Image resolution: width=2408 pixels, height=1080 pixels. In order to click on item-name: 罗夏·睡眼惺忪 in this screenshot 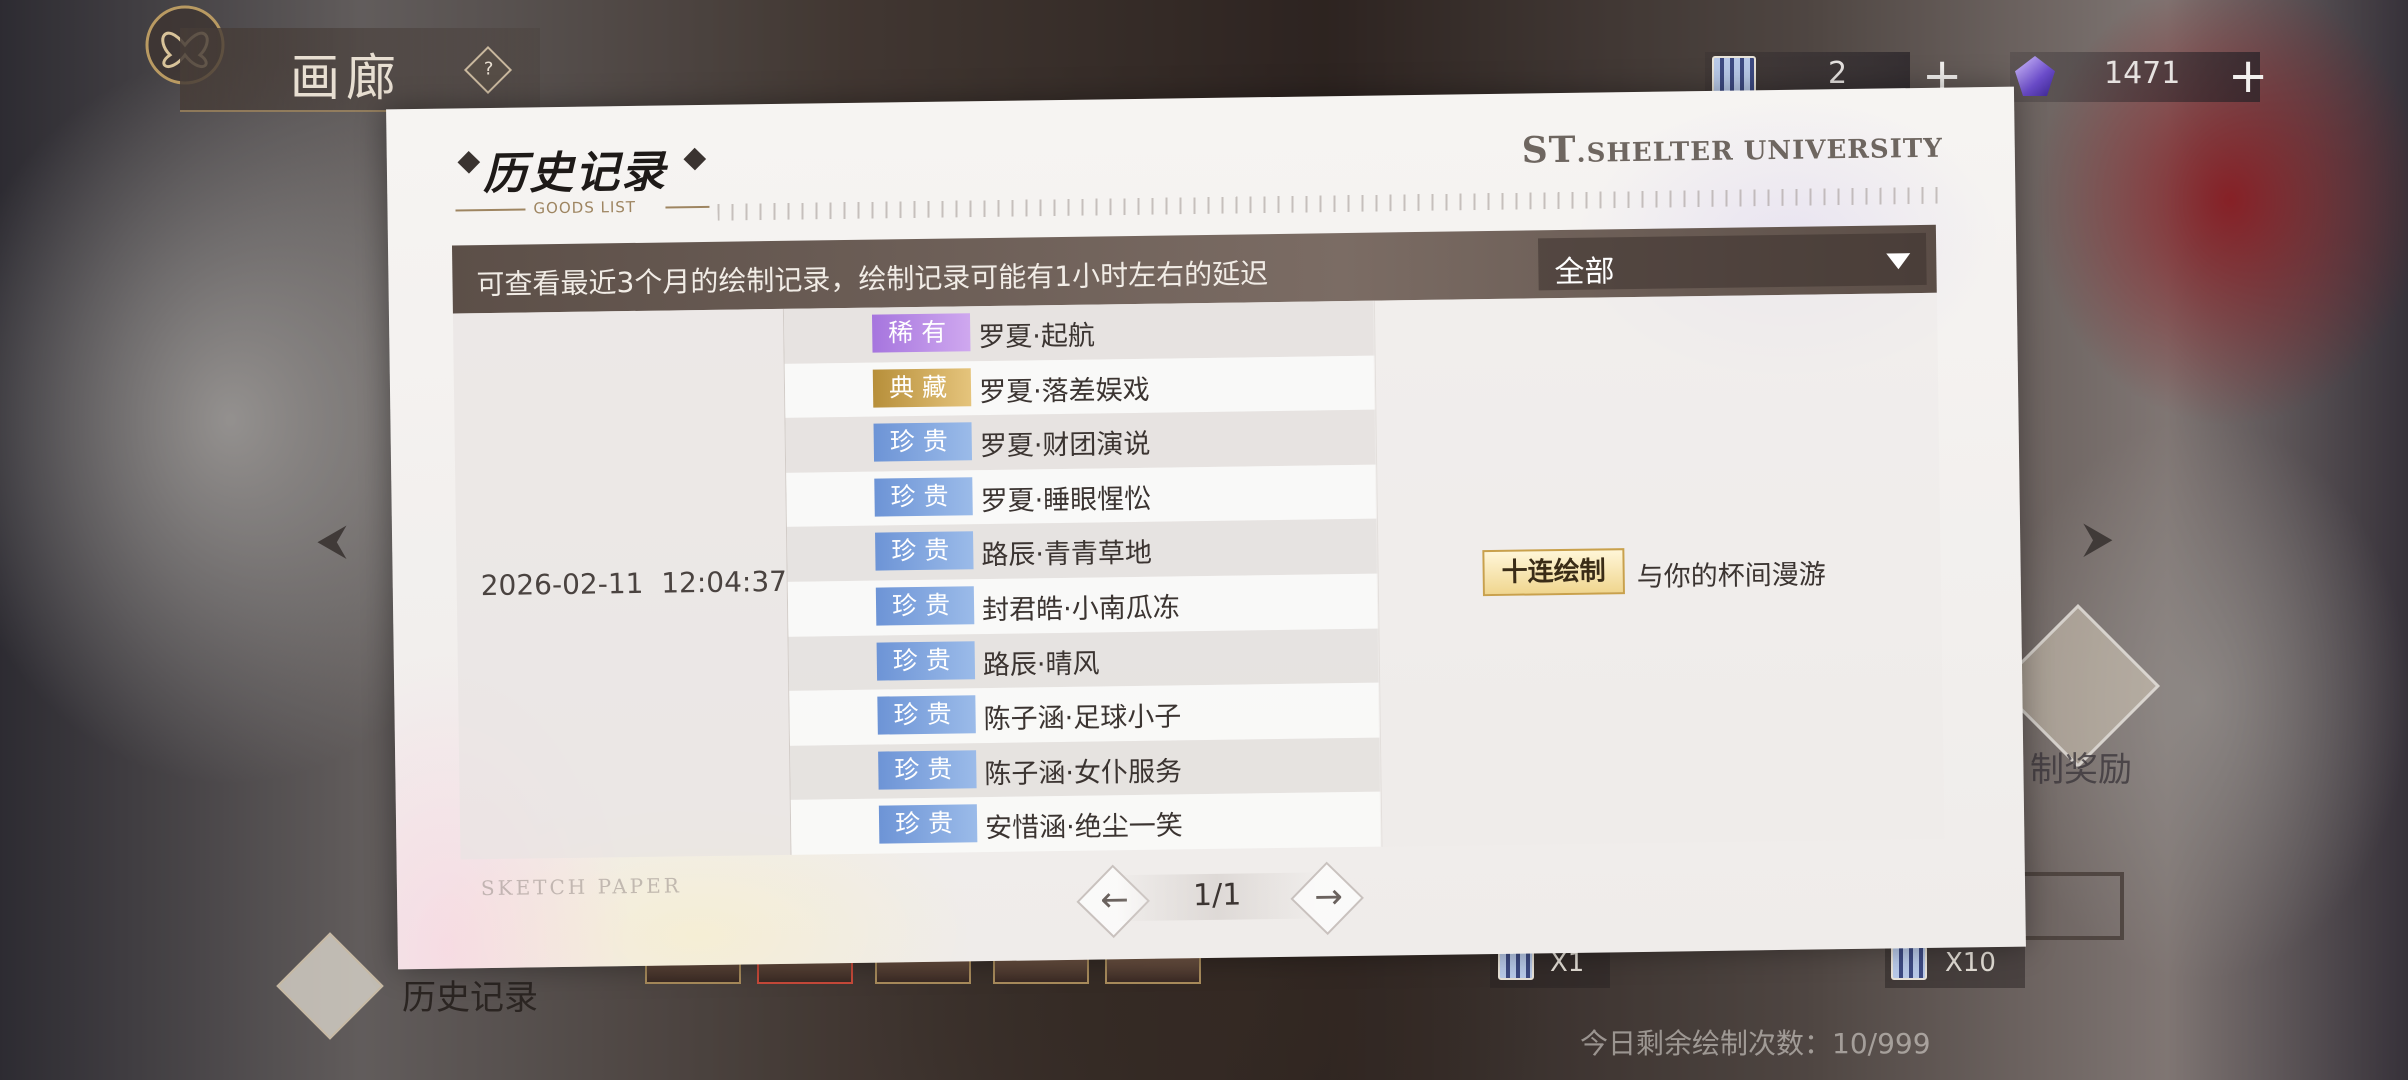, I will do `click(1066, 500)`.